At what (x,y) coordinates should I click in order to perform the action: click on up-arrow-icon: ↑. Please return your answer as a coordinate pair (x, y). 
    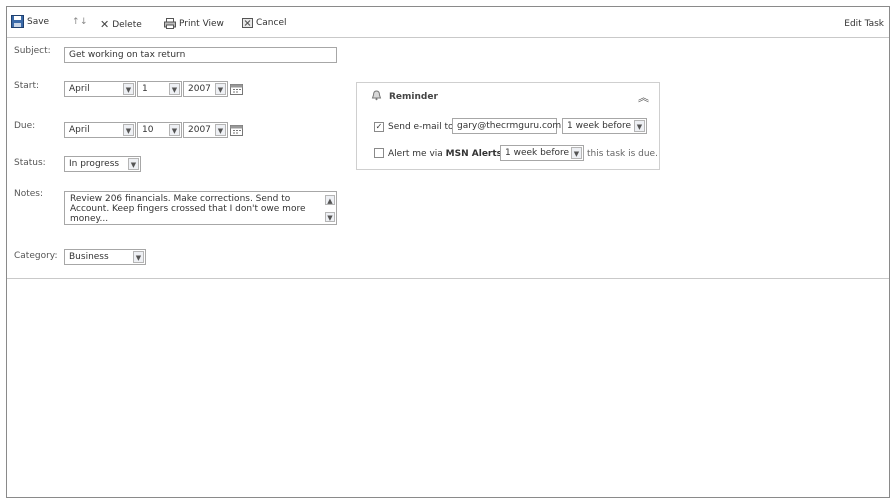
    Looking at the image, I should click on (76, 22).